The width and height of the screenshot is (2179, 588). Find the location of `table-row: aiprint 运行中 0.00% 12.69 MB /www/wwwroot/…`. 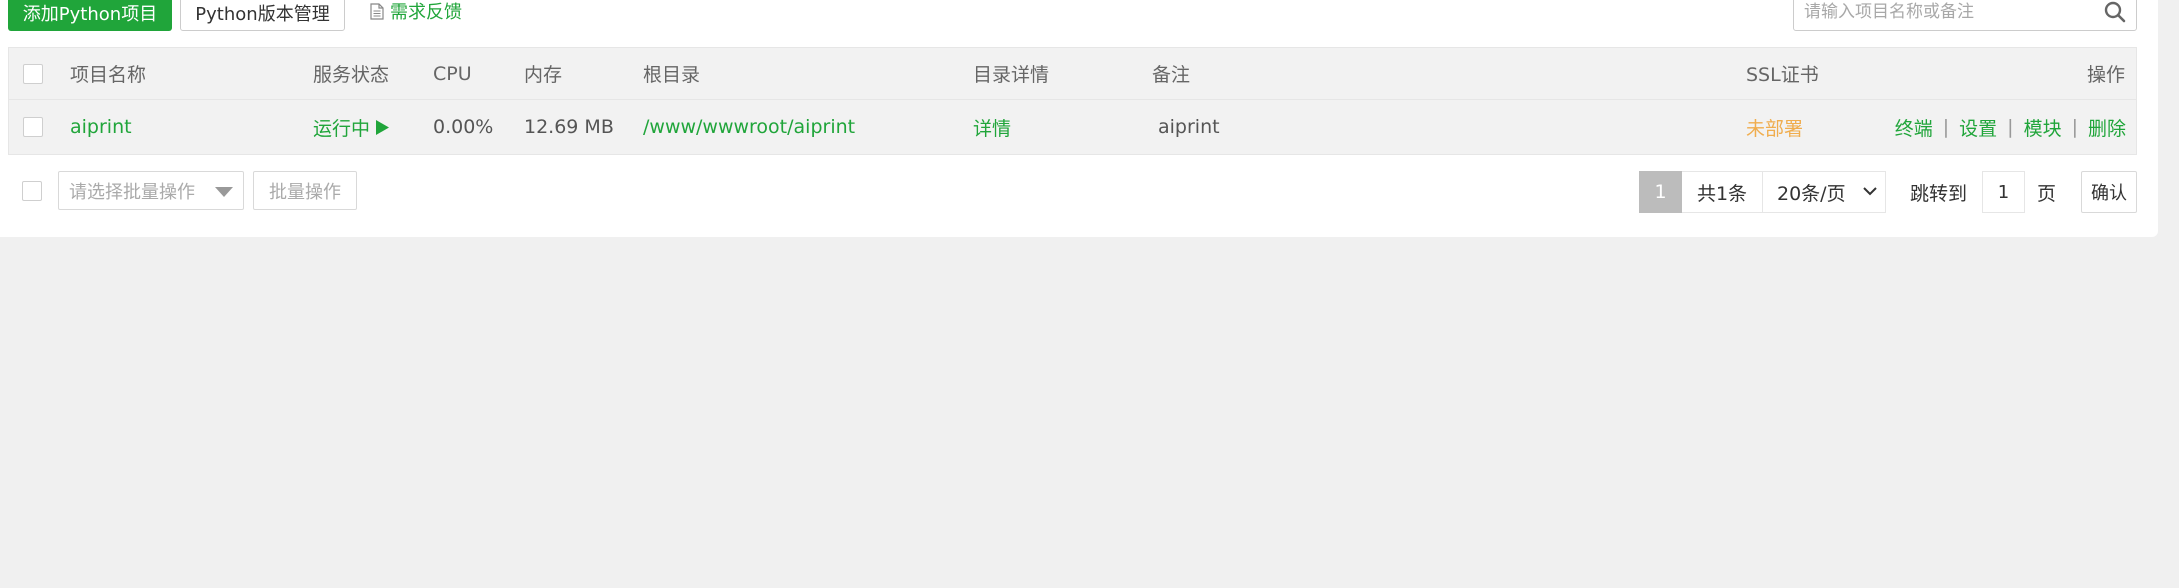

table-row: aiprint 运行中 0.00% 12.69 MB /www/wwwroot/… is located at coordinates (1072, 127).